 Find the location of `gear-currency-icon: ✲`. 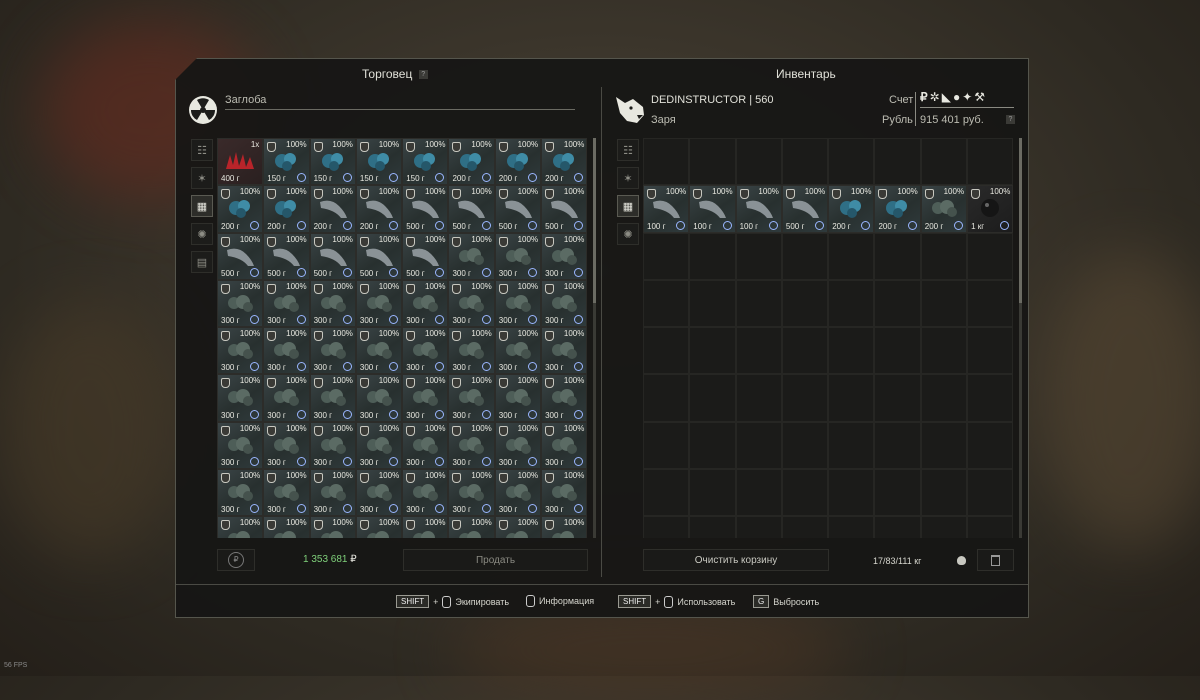

gear-currency-icon: ✲ is located at coordinates (936, 97).